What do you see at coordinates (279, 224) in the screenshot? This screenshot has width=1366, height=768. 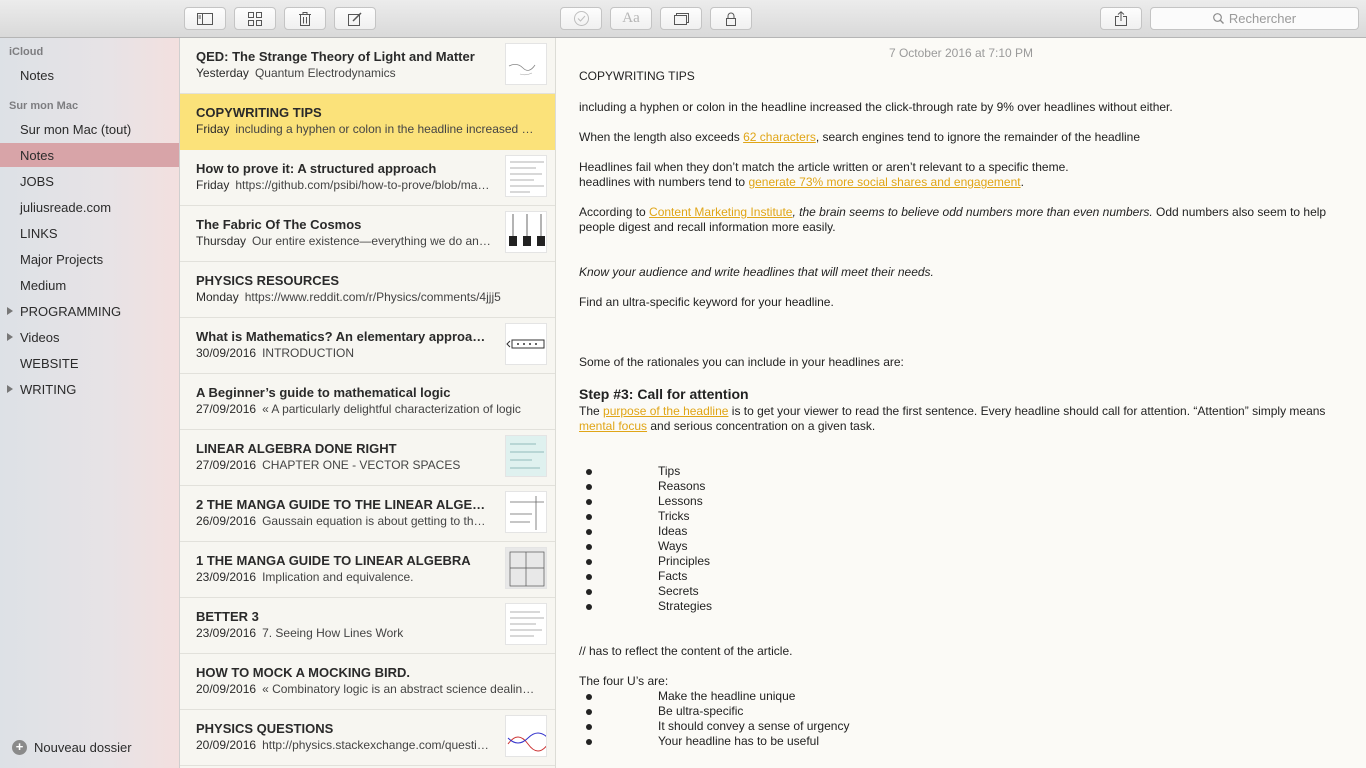 I see `note-title: The Fabric Of The Cosmos` at bounding box center [279, 224].